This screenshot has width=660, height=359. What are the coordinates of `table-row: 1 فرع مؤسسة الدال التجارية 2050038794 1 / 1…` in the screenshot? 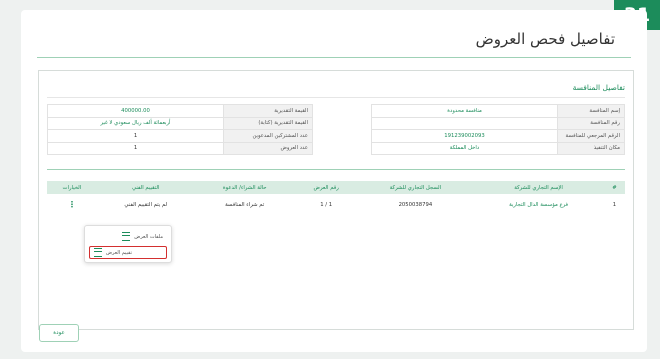 It's located at (336, 204).